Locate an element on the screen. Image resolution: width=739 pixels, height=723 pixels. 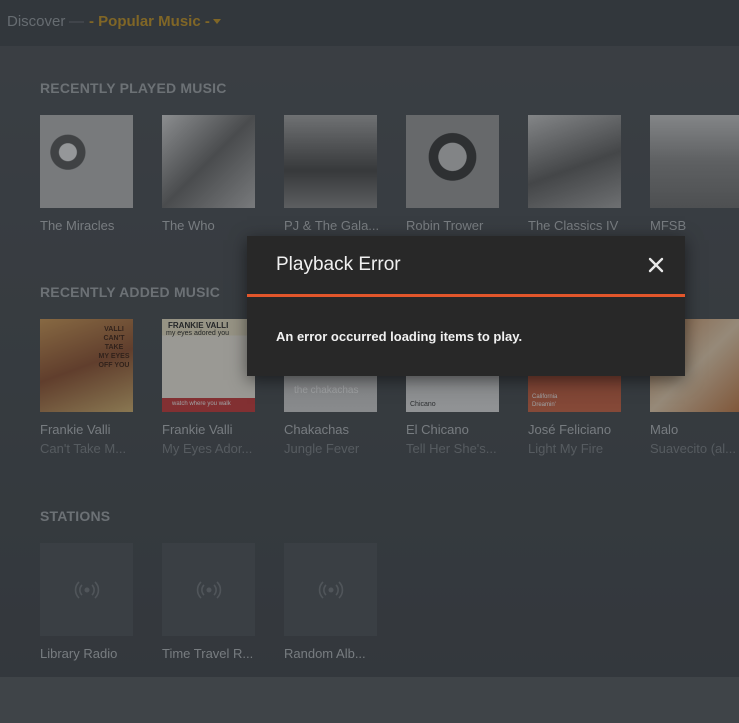
dialog-message: An error occurred loading items to play. is located at coordinates (399, 336).